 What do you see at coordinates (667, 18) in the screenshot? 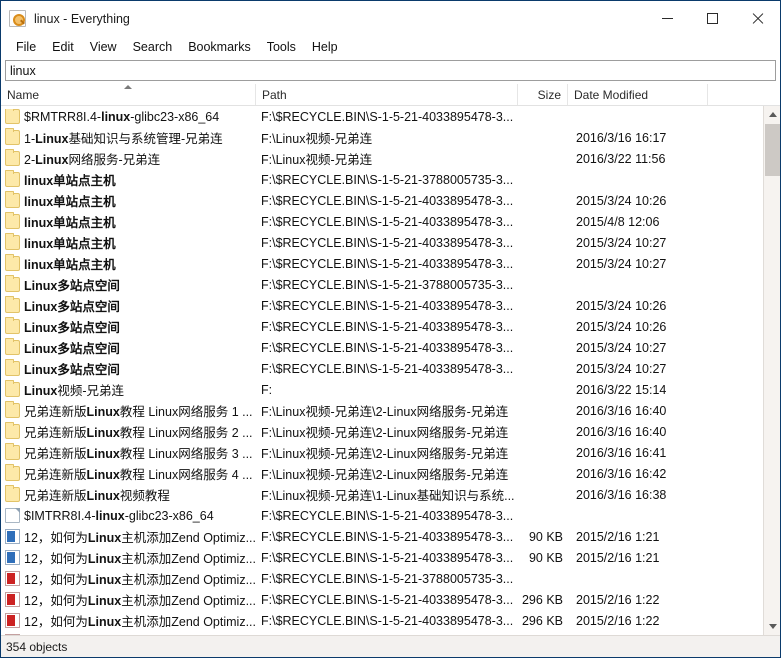
I see `minimize-button` at bounding box center [667, 18].